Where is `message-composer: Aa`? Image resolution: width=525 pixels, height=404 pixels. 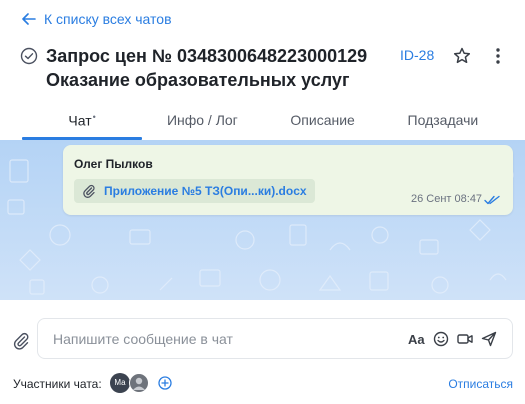
message-composer: Aa is located at coordinates (262, 339).